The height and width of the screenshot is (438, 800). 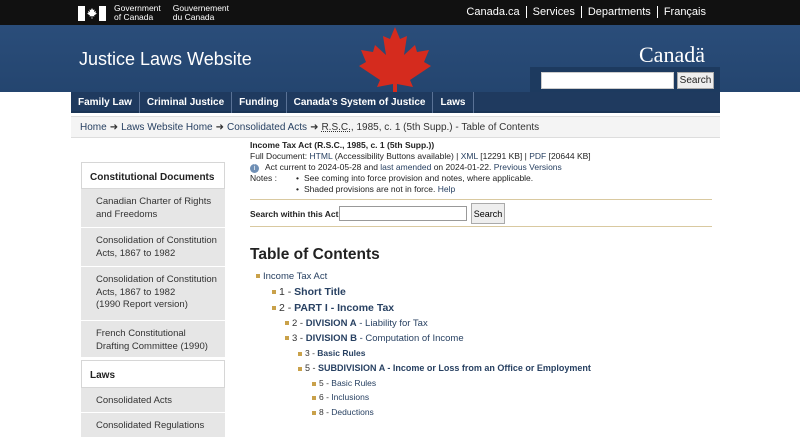 I want to click on toc-prefix: 6 -, so click(x=325, y=397).